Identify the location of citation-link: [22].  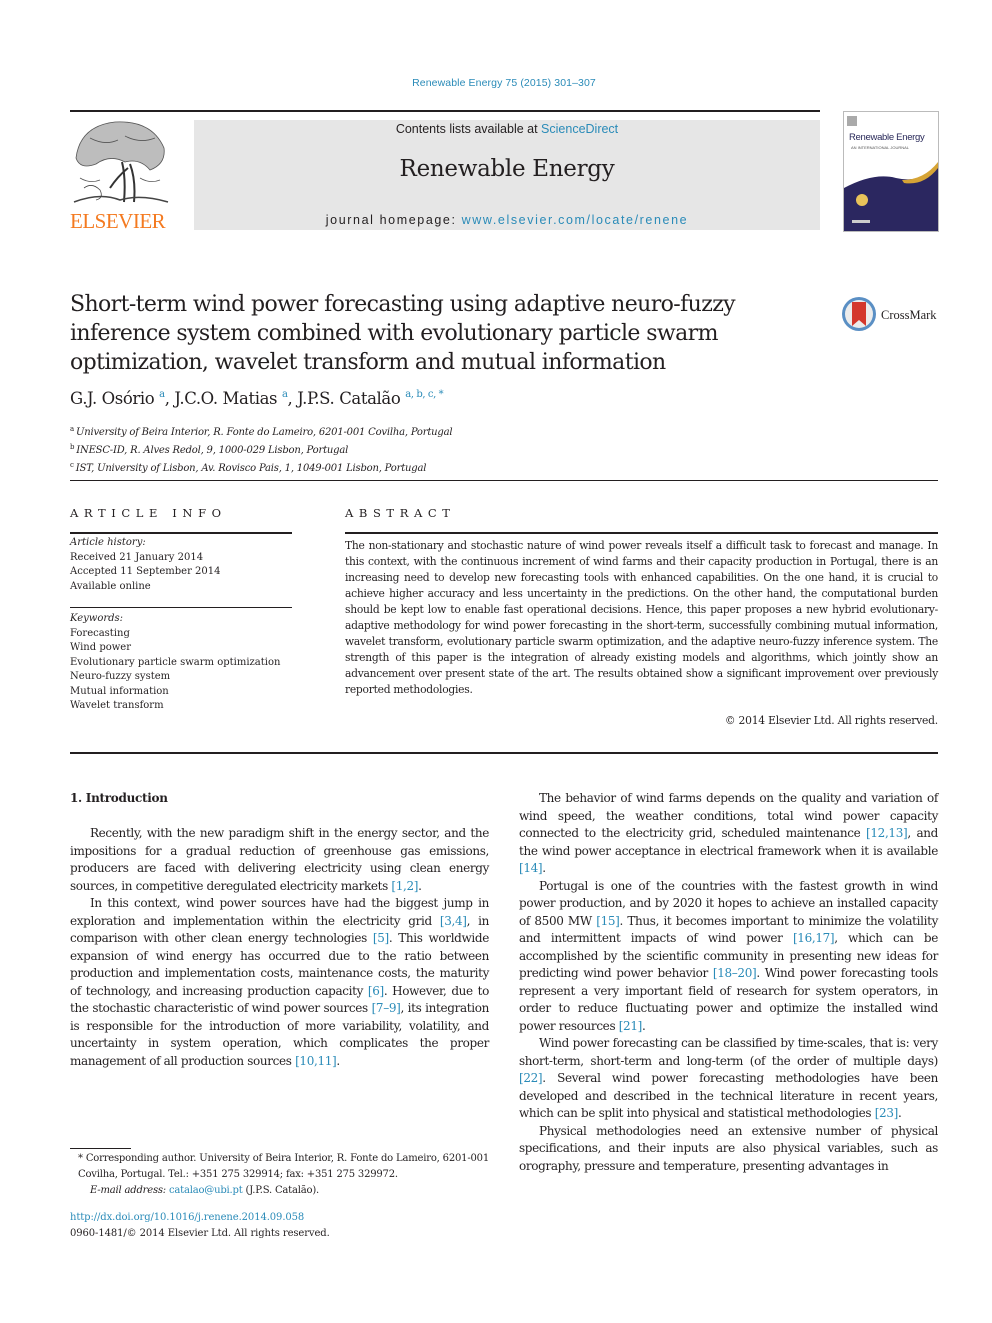
(531, 1078).